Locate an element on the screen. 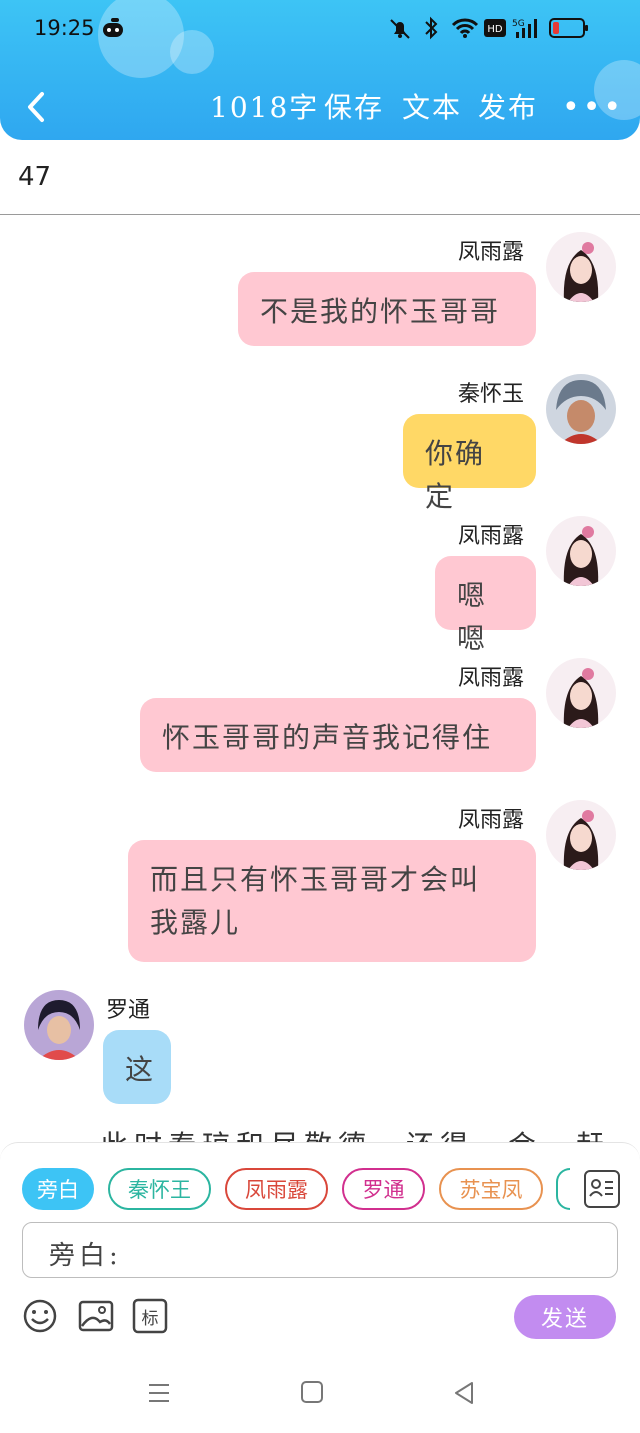 The width and height of the screenshot is (640, 1433). back-button is located at coordinates (37, 107).